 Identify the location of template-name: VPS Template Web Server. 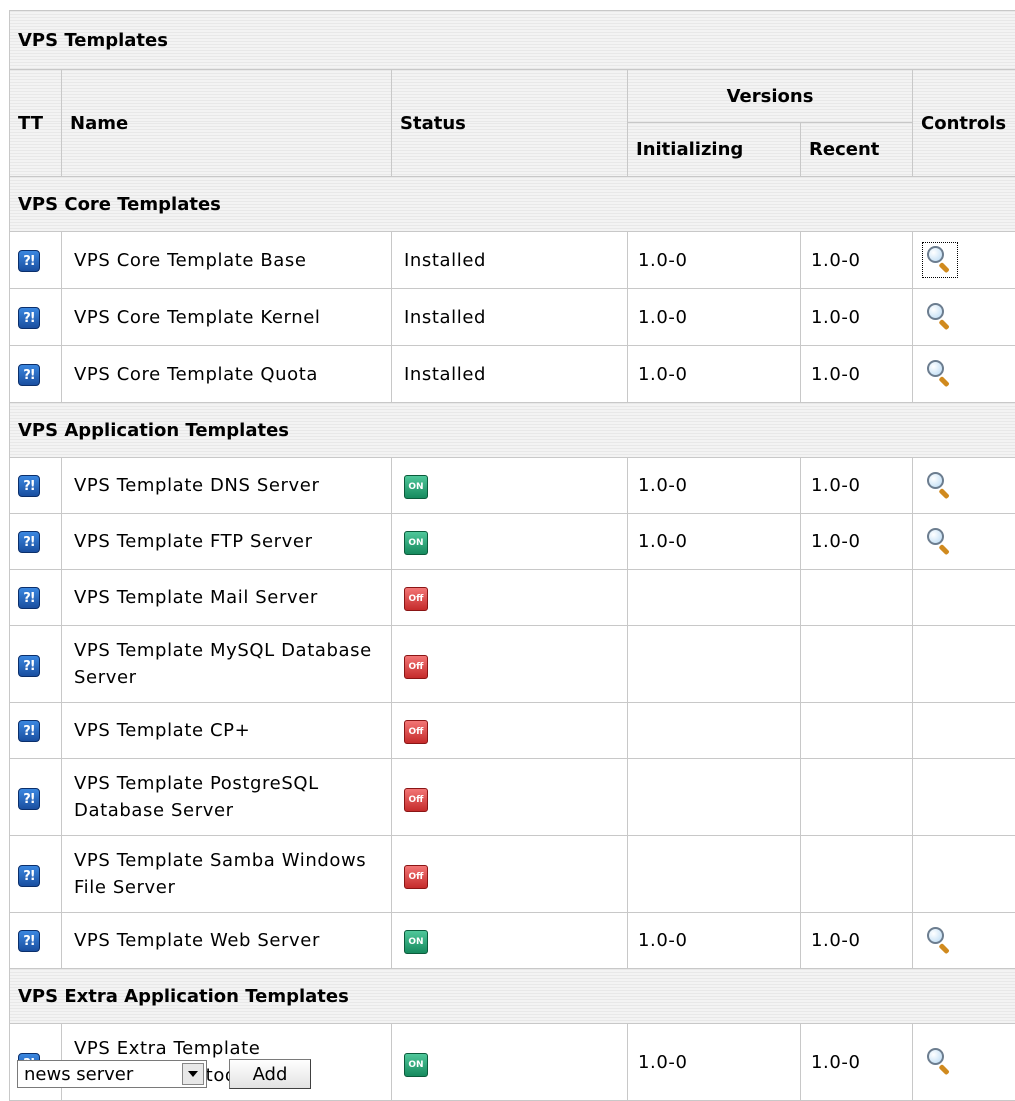
(227, 941).